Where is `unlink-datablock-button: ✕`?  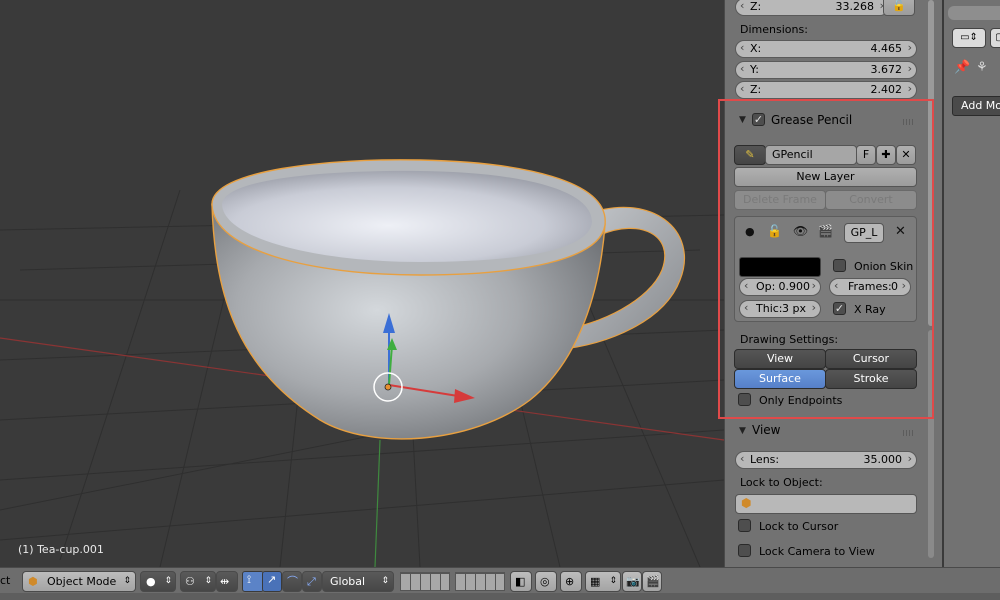
unlink-datablock-button: ✕ is located at coordinates (906, 155).